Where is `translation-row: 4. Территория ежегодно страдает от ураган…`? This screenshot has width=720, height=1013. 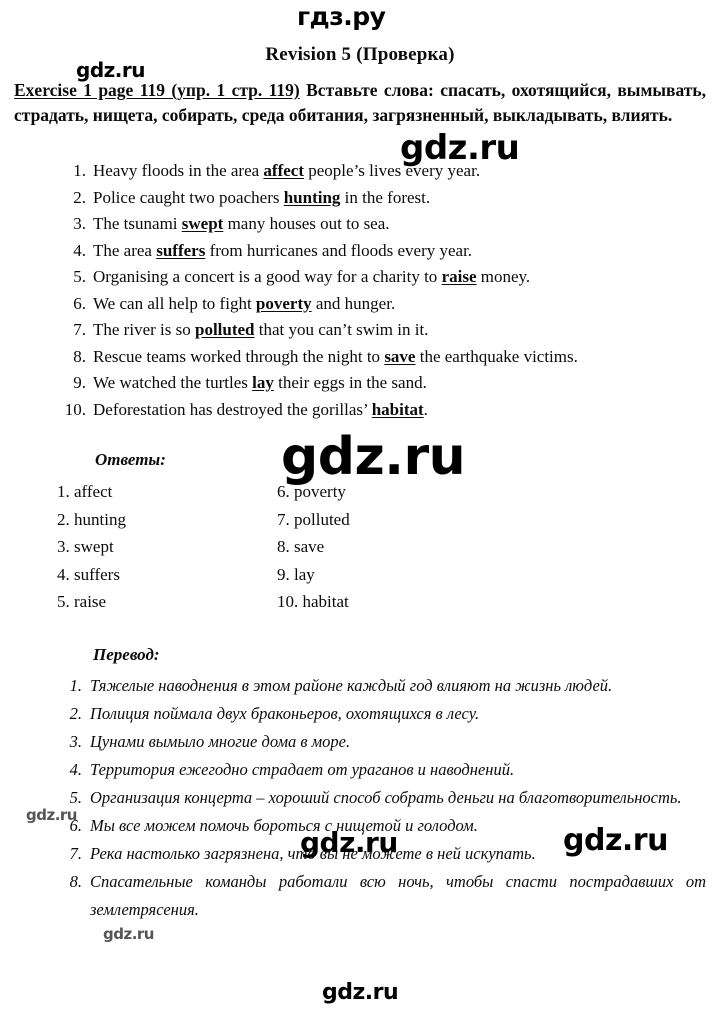 translation-row: 4. Территория ежегодно страдает от ураган… is located at coordinates (381, 770).